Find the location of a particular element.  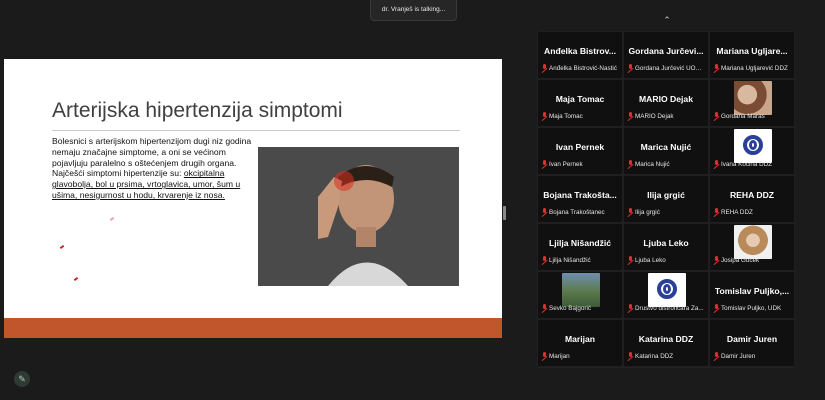

participant-label: Ljilja Nišandžić is located at coordinates (570, 260).